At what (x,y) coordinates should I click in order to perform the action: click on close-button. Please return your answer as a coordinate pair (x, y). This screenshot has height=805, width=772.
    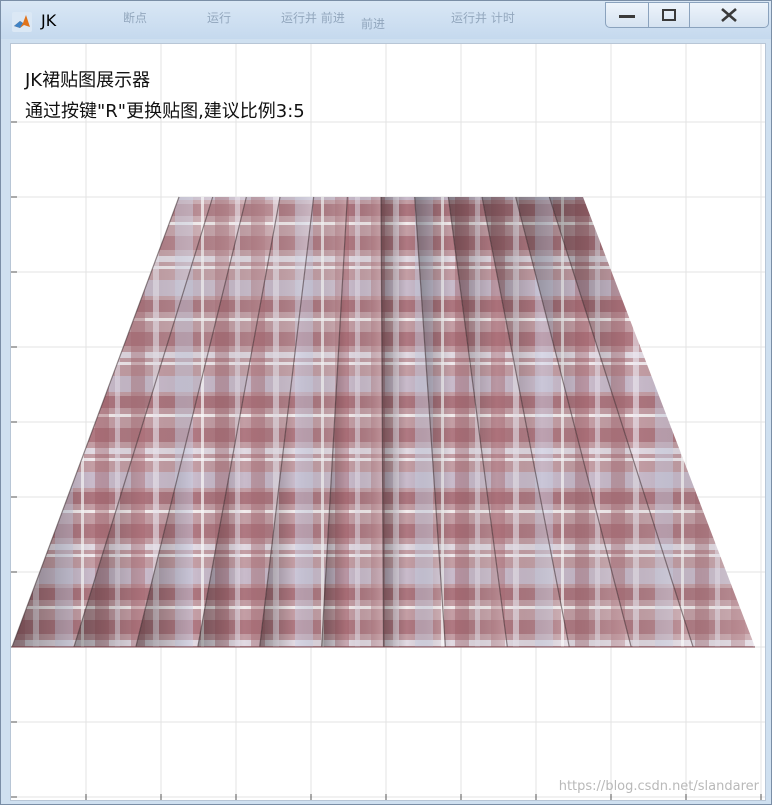
    Looking at the image, I should click on (729, 15).